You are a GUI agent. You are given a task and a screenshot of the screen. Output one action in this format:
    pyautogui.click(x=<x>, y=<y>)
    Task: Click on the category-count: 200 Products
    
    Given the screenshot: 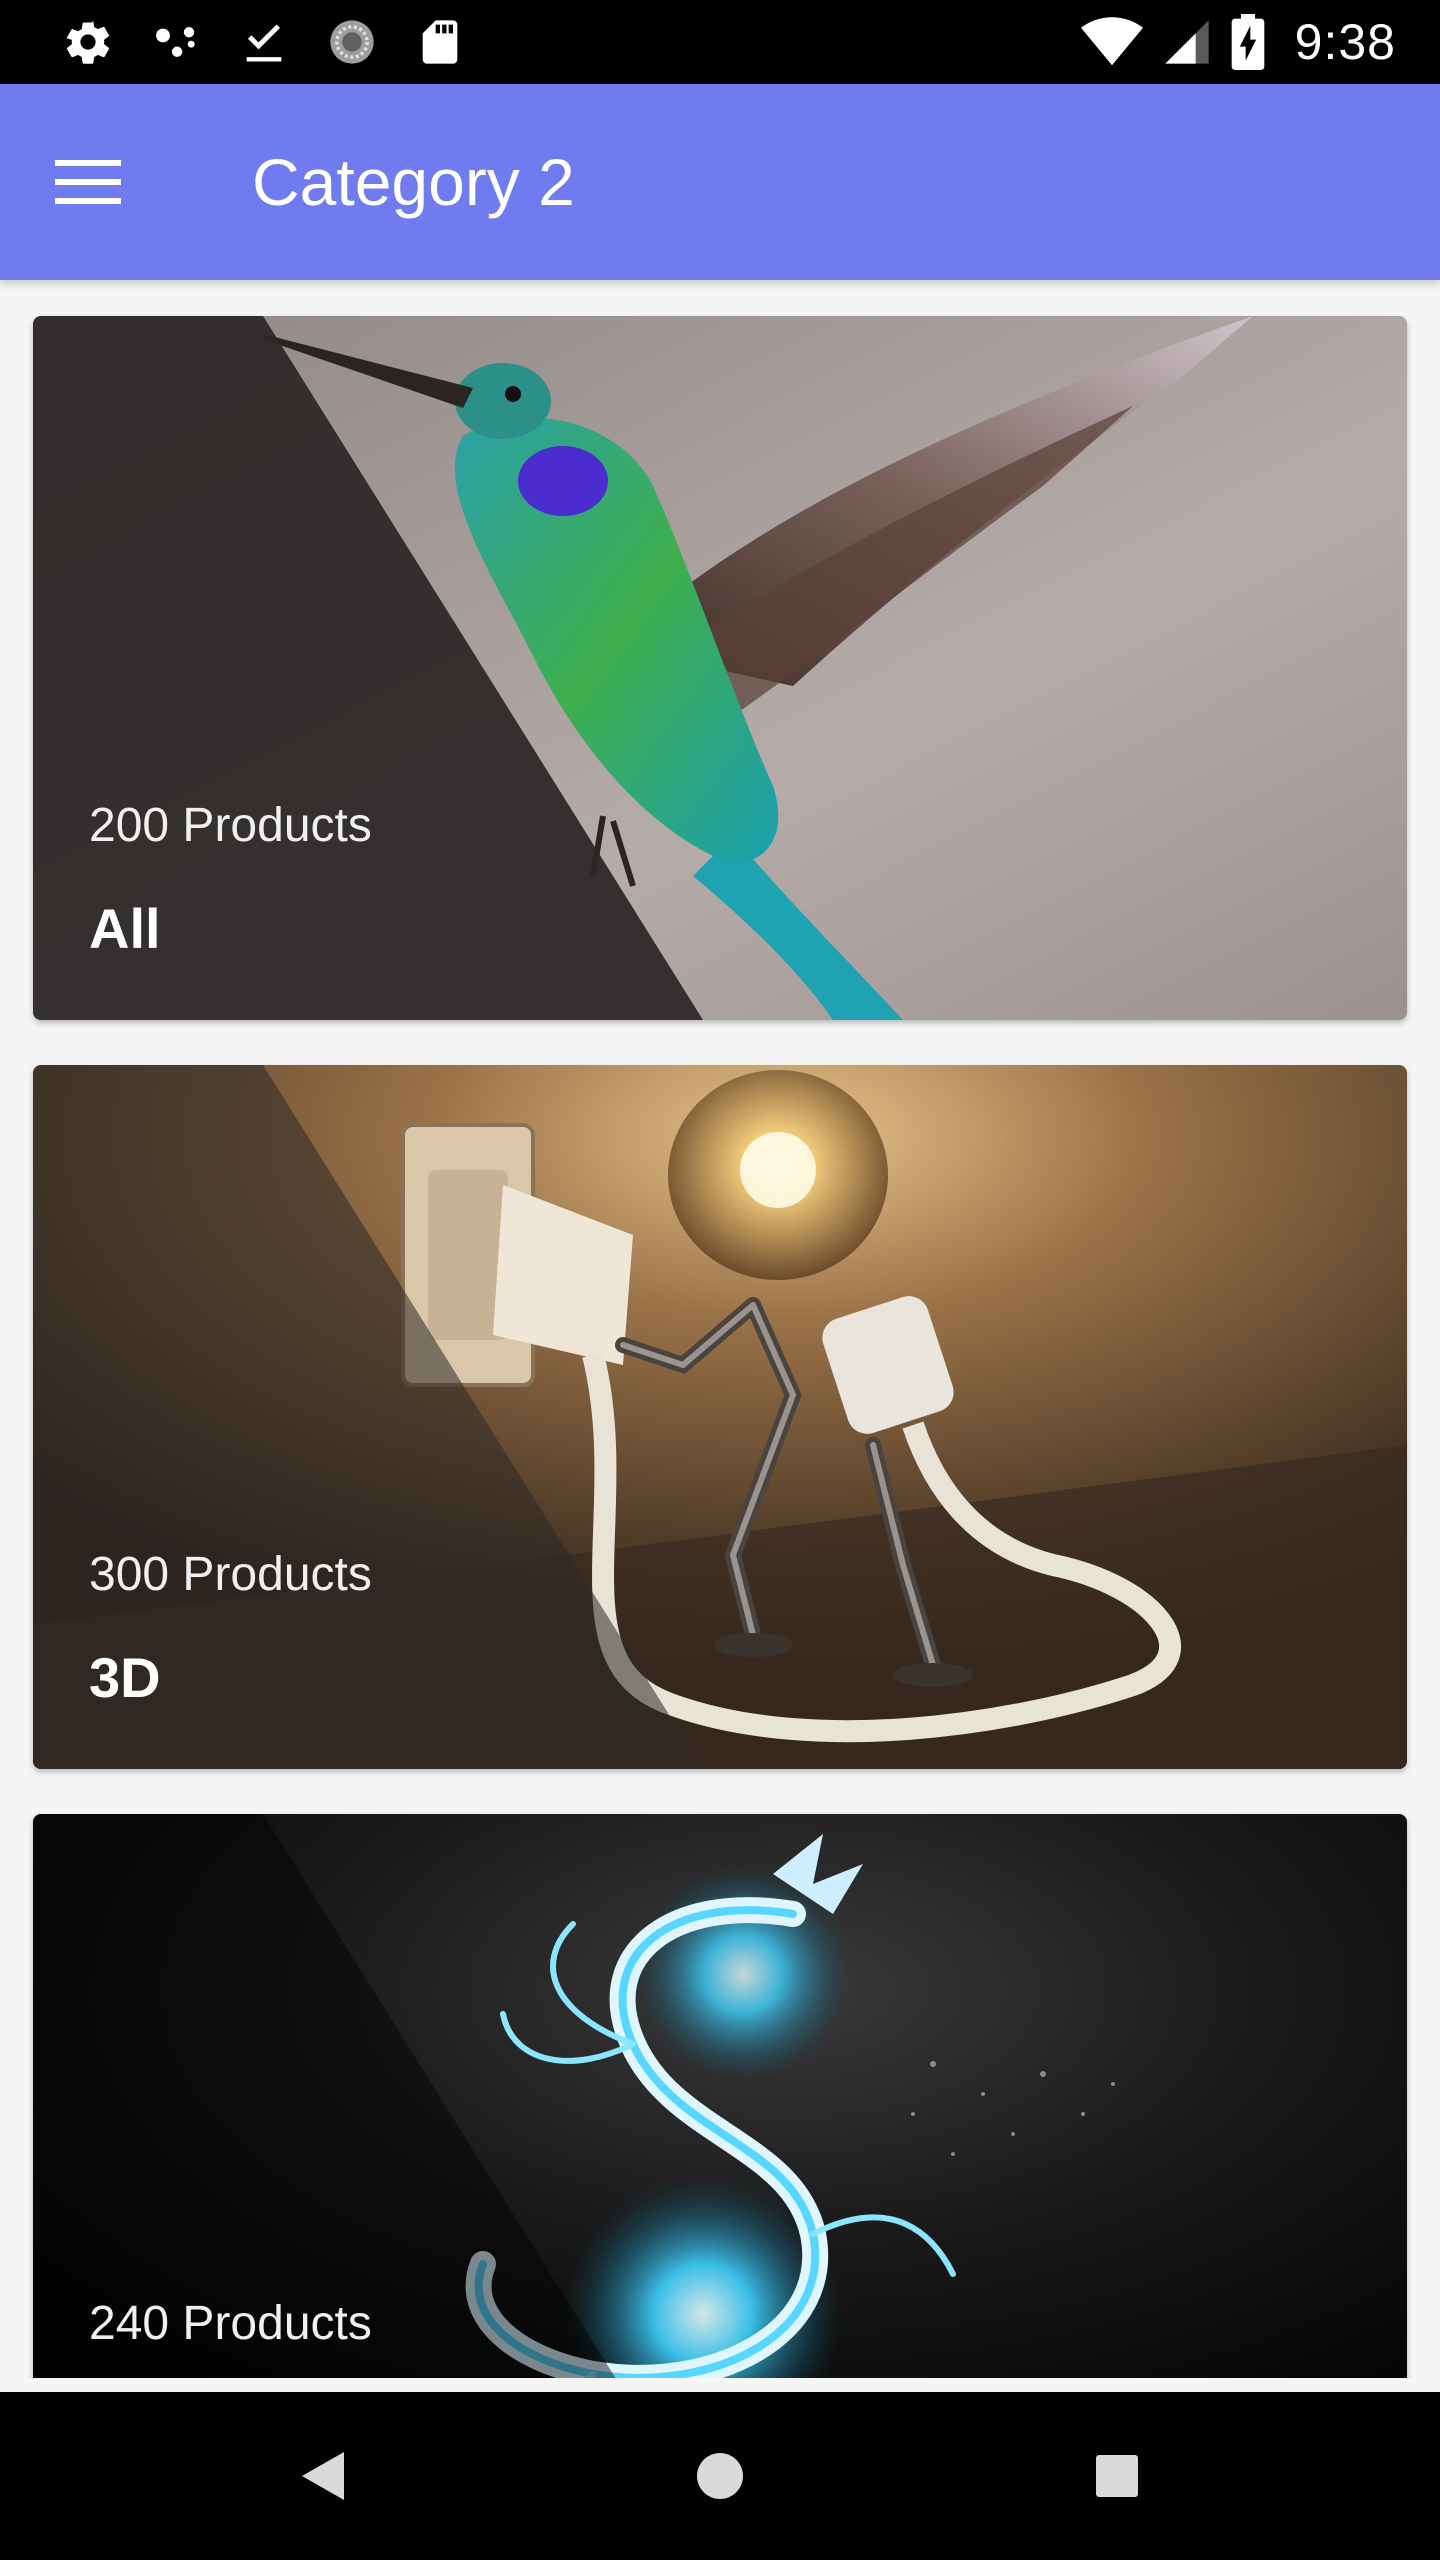 What is the action you would take?
    pyautogui.click(x=230, y=825)
    